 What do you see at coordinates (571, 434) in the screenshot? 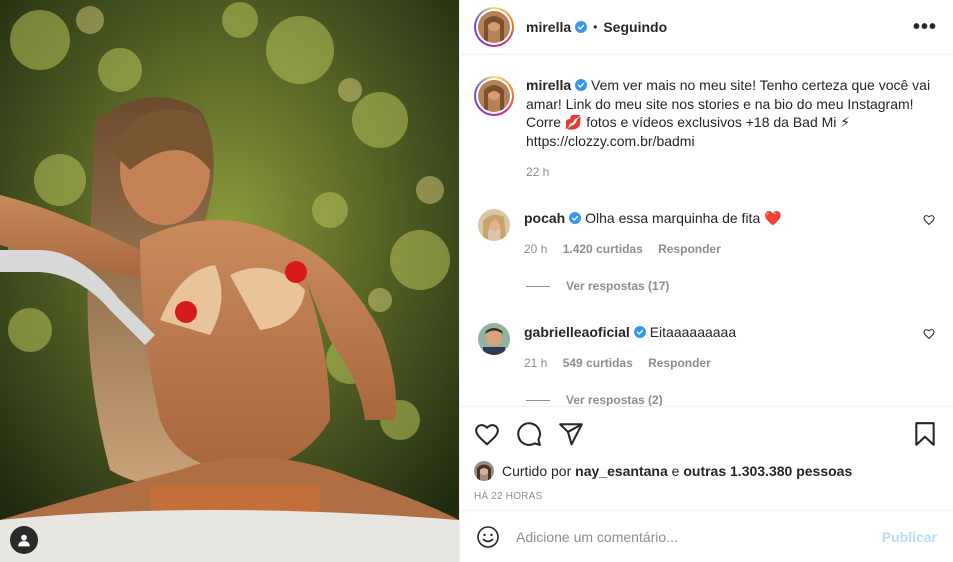
I see `share-icon` at bounding box center [571, 434].